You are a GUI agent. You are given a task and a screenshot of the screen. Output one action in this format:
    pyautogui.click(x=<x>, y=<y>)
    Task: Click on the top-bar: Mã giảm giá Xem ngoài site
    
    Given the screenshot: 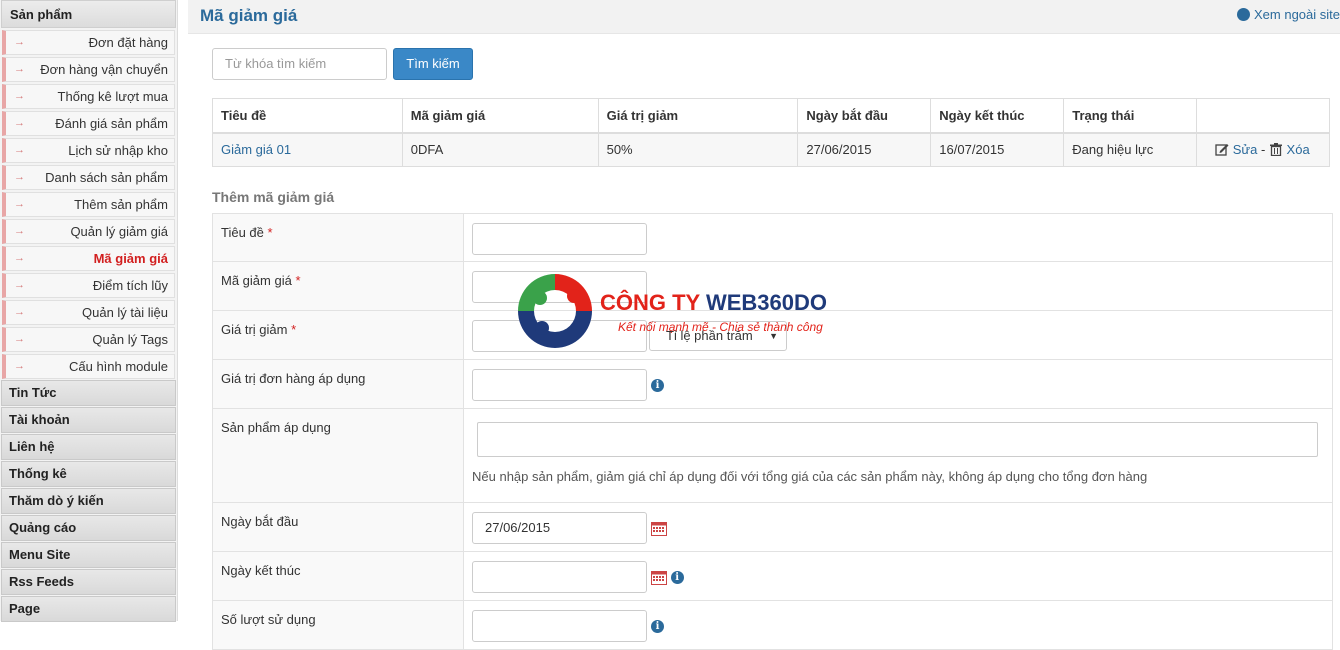 What is the action you would take?
    pyautogui.click(x=764, y=17)
    